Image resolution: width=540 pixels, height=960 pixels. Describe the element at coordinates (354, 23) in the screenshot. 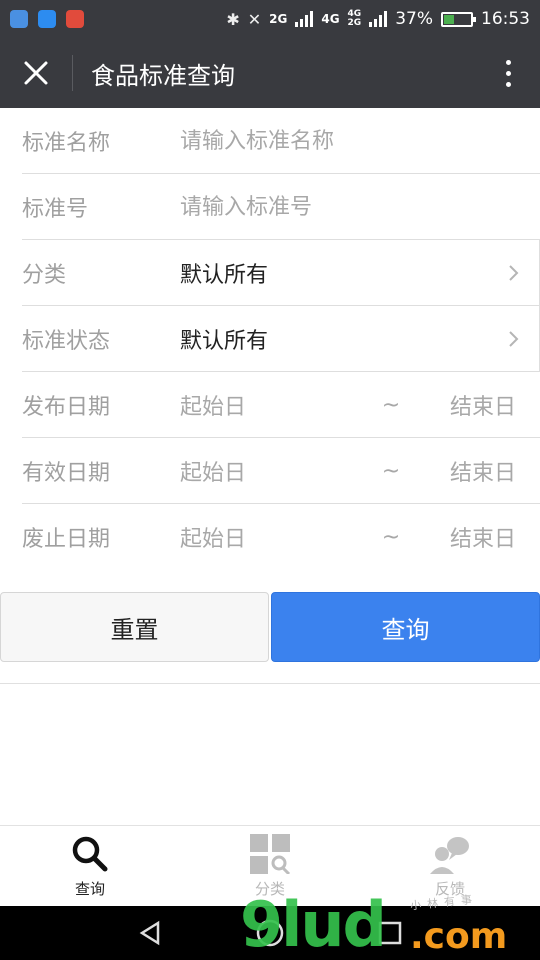

I see `network-label-d: 2G` at that location.